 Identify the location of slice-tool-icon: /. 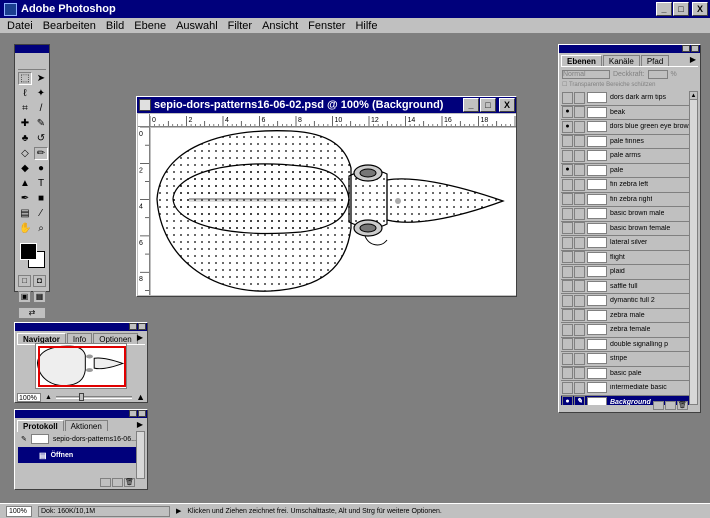
(41, 108).